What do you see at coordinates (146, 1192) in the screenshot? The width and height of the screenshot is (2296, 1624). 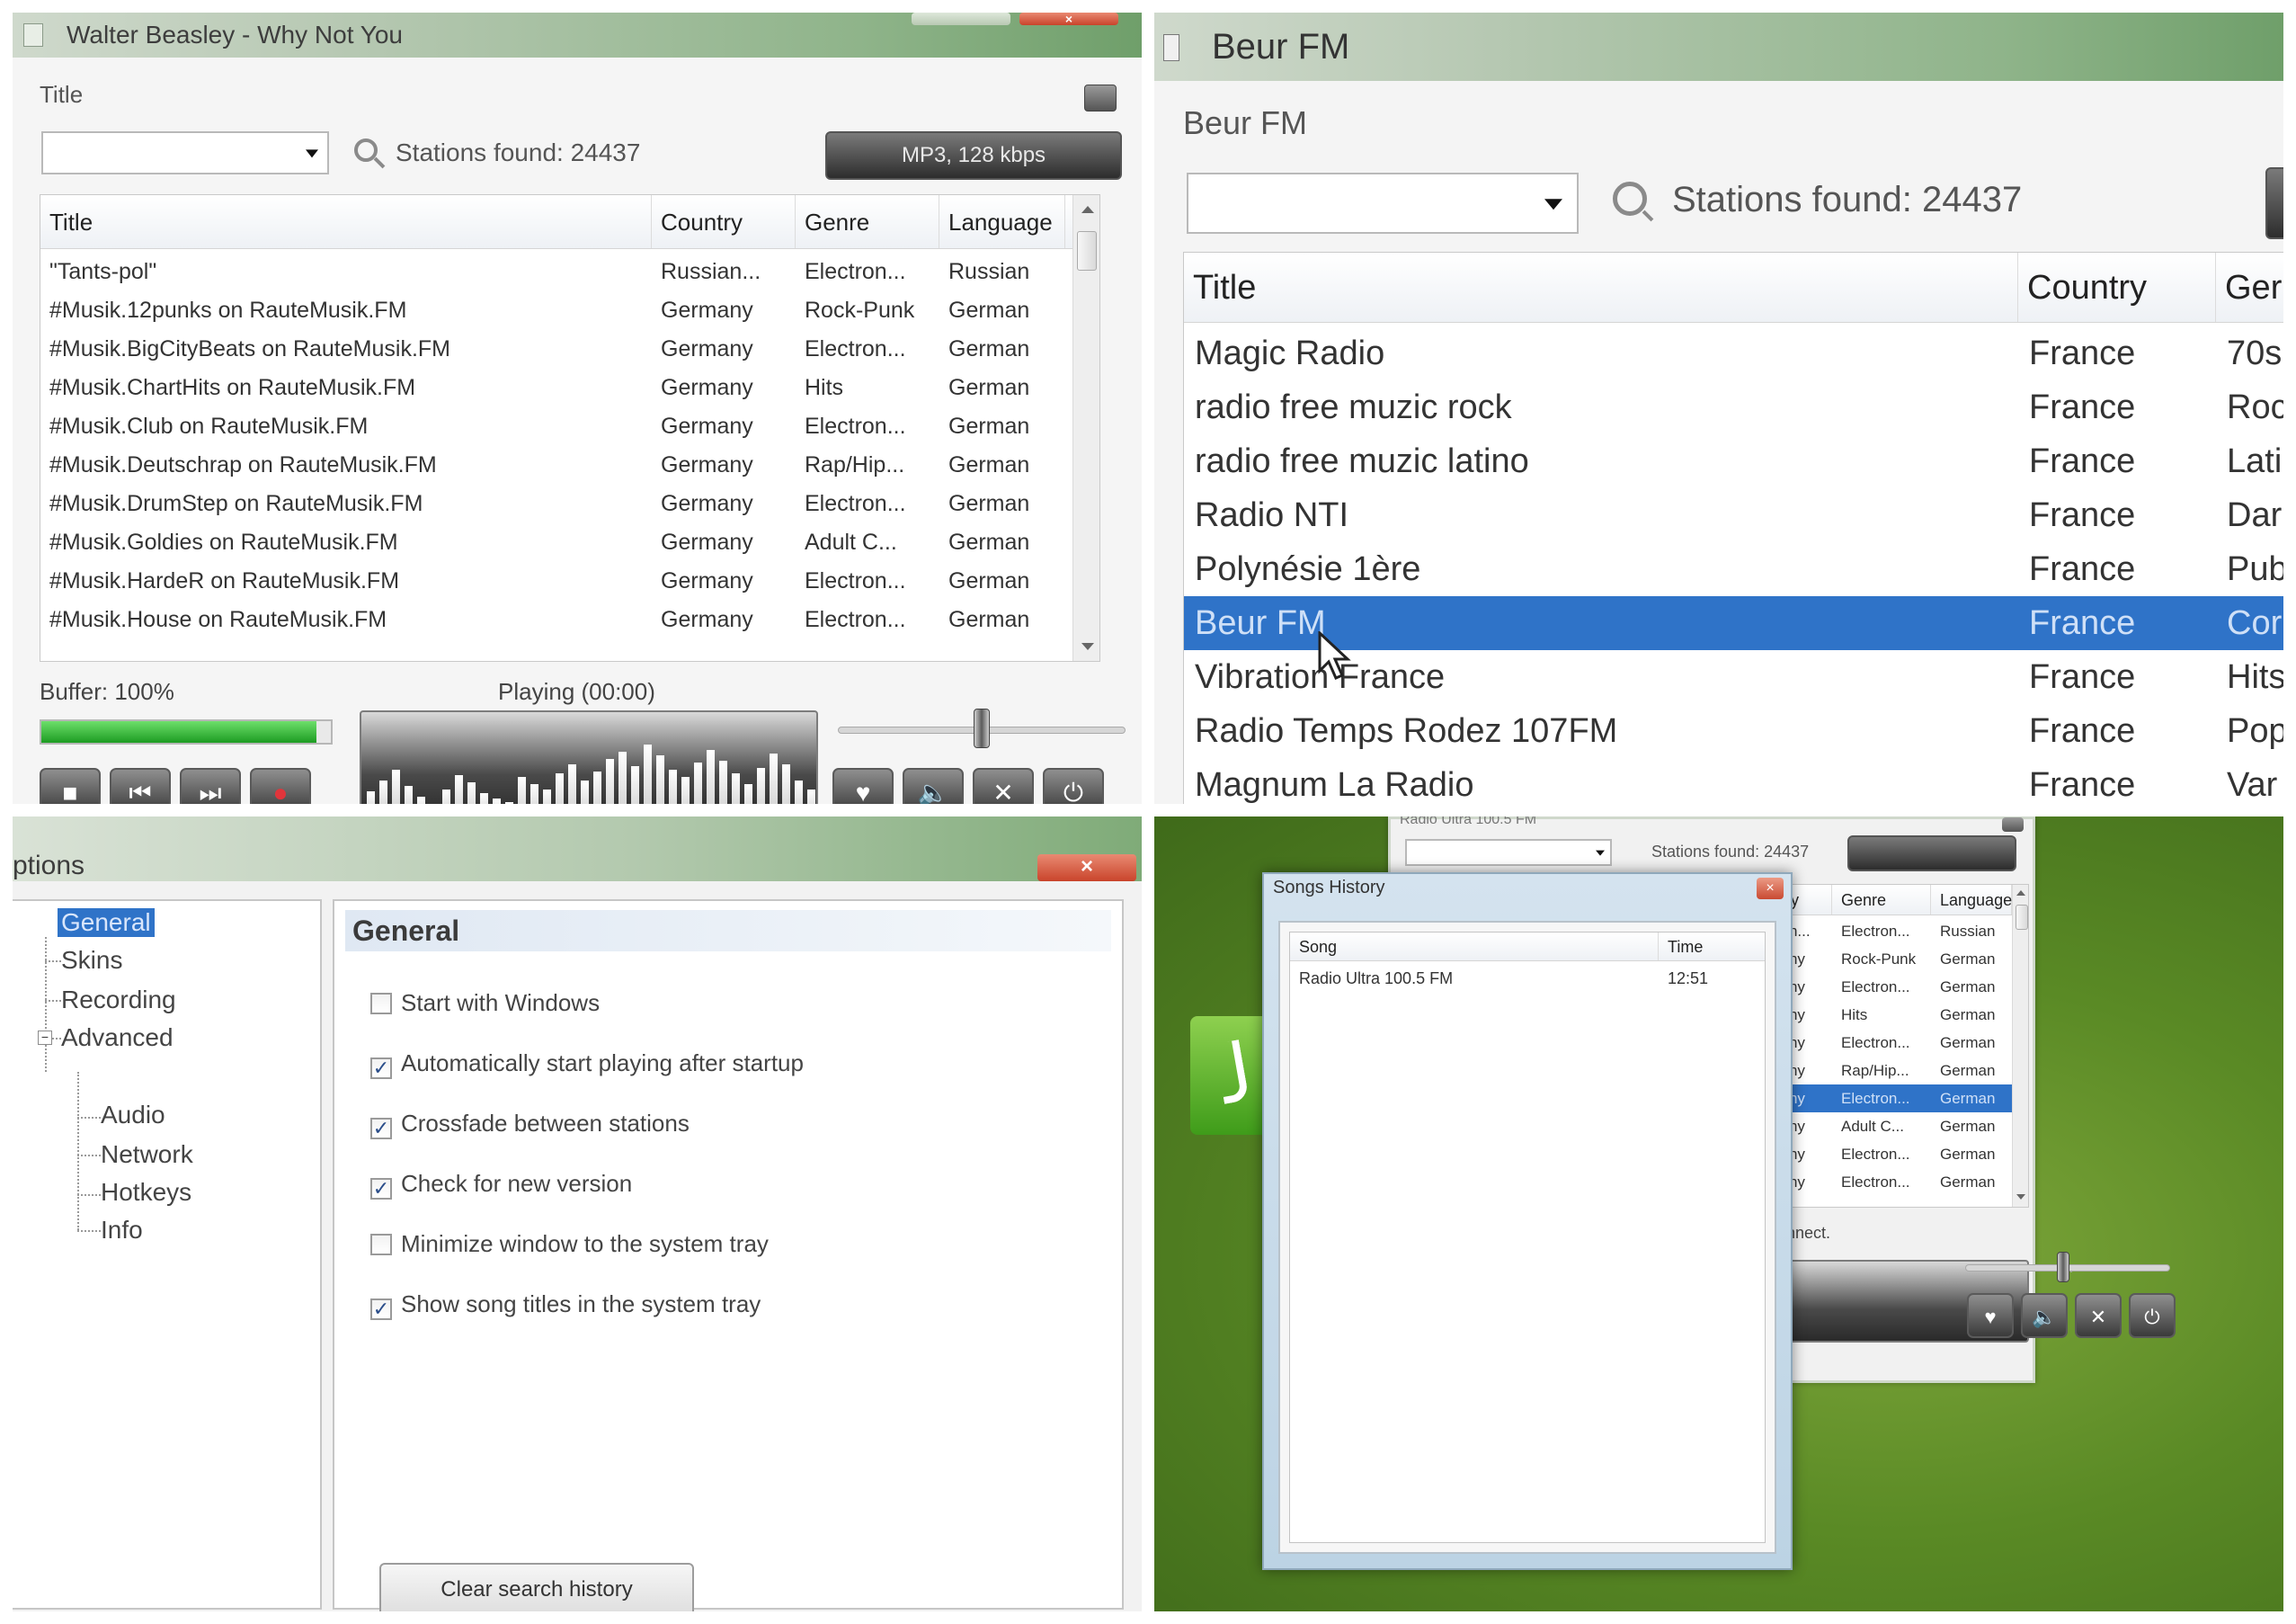 I see `tree-item-hotkeys: Hotkeys` at bounding box center [146, 1192].